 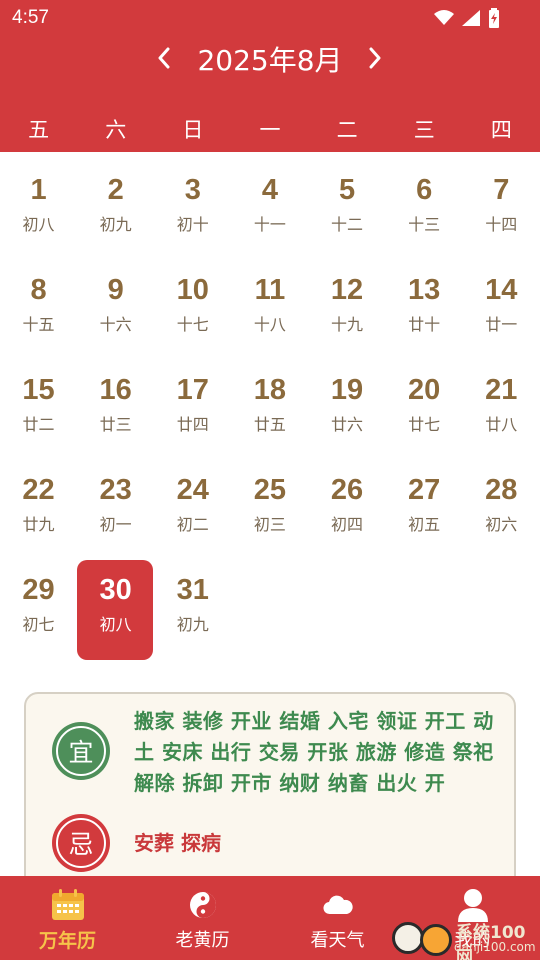 What do you see at coordinates (115, 610) in the screenshot?
I see `calendar-day-selected: 30 初八` at bounding box center [115, 610].